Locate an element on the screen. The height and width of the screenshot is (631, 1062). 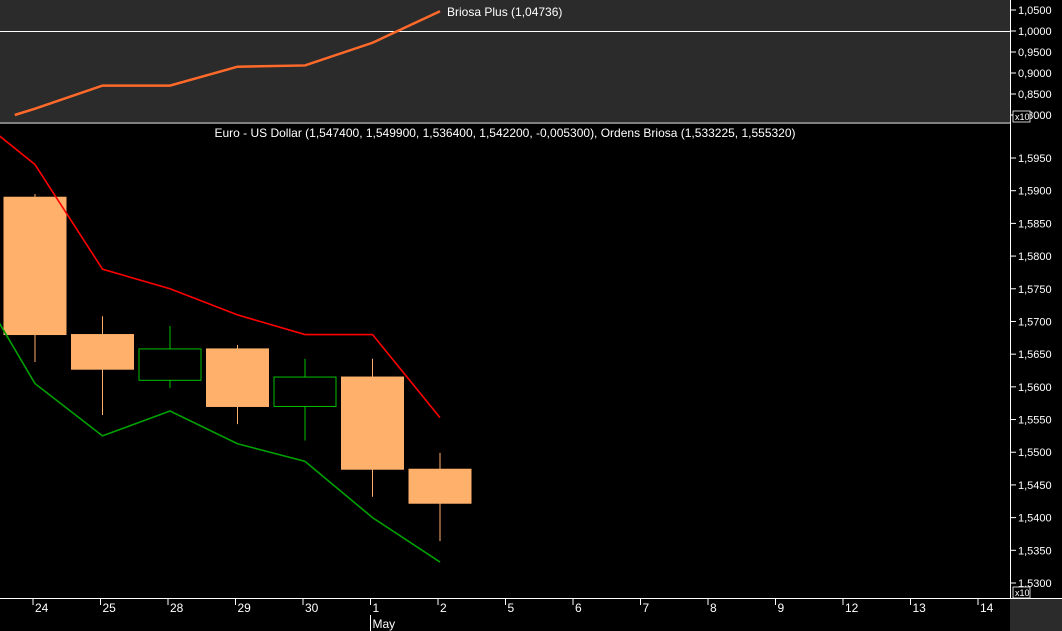
indicator-scale-badge-text: x10 is located at coordinates (1022, 117).